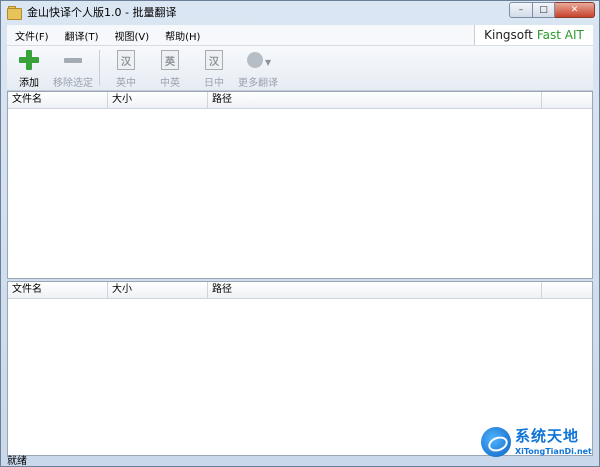  Describe the element at coordinates (496, 442) in the screenshot. I see `watermark-icon` at that location.